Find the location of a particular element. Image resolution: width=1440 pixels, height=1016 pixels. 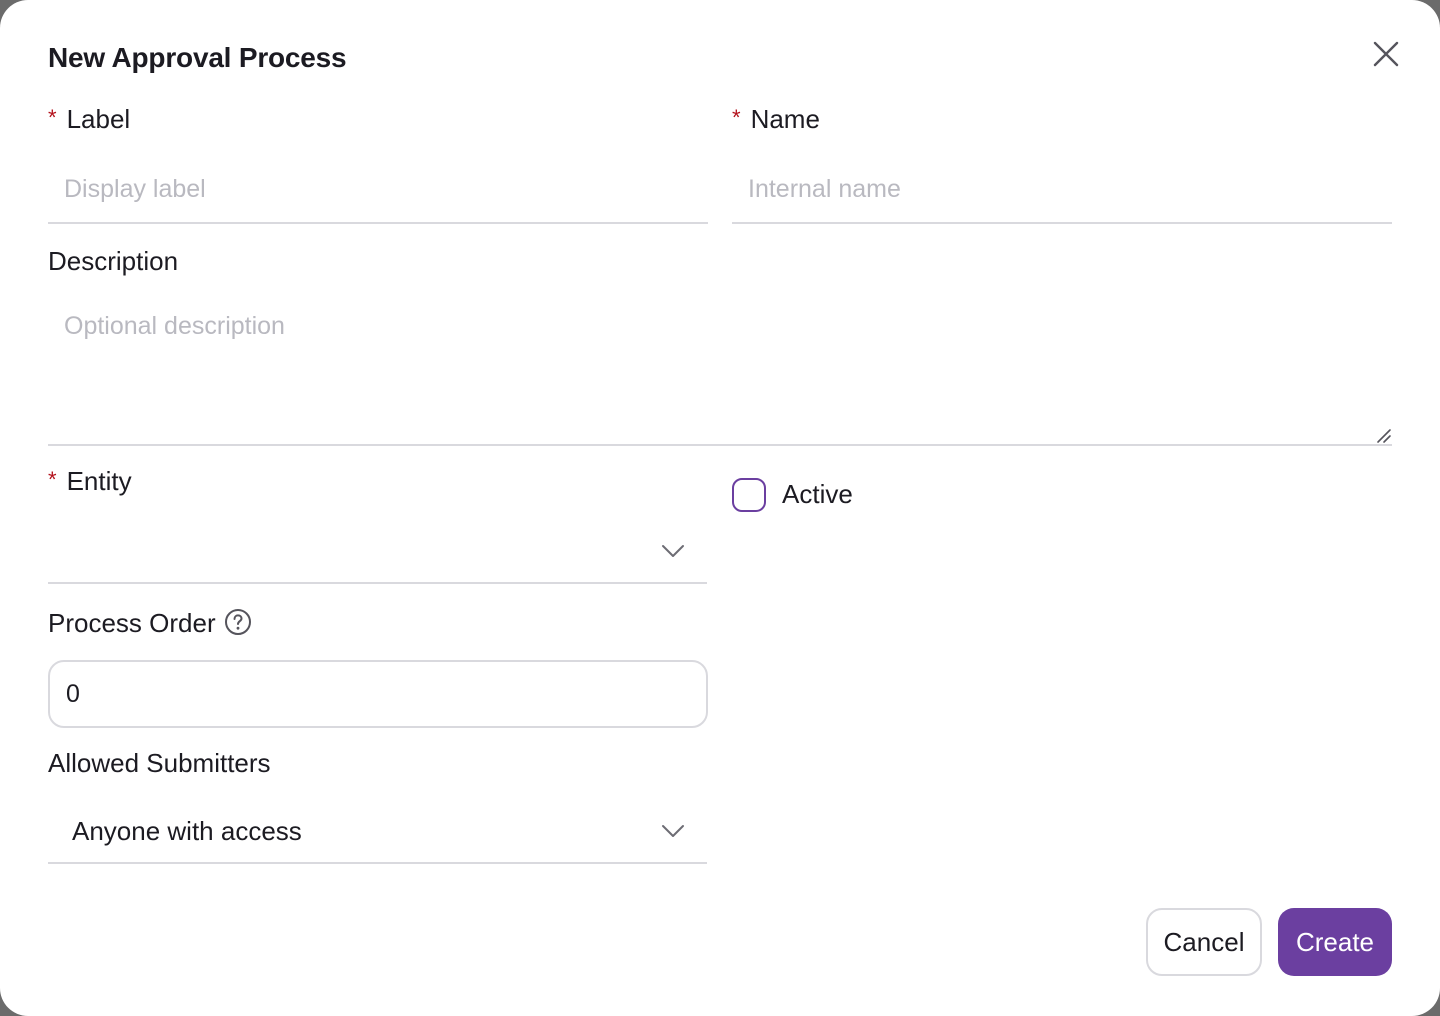

allowed-submitters-field-label: Allowed Submitters is located at coordinates (159, 763).